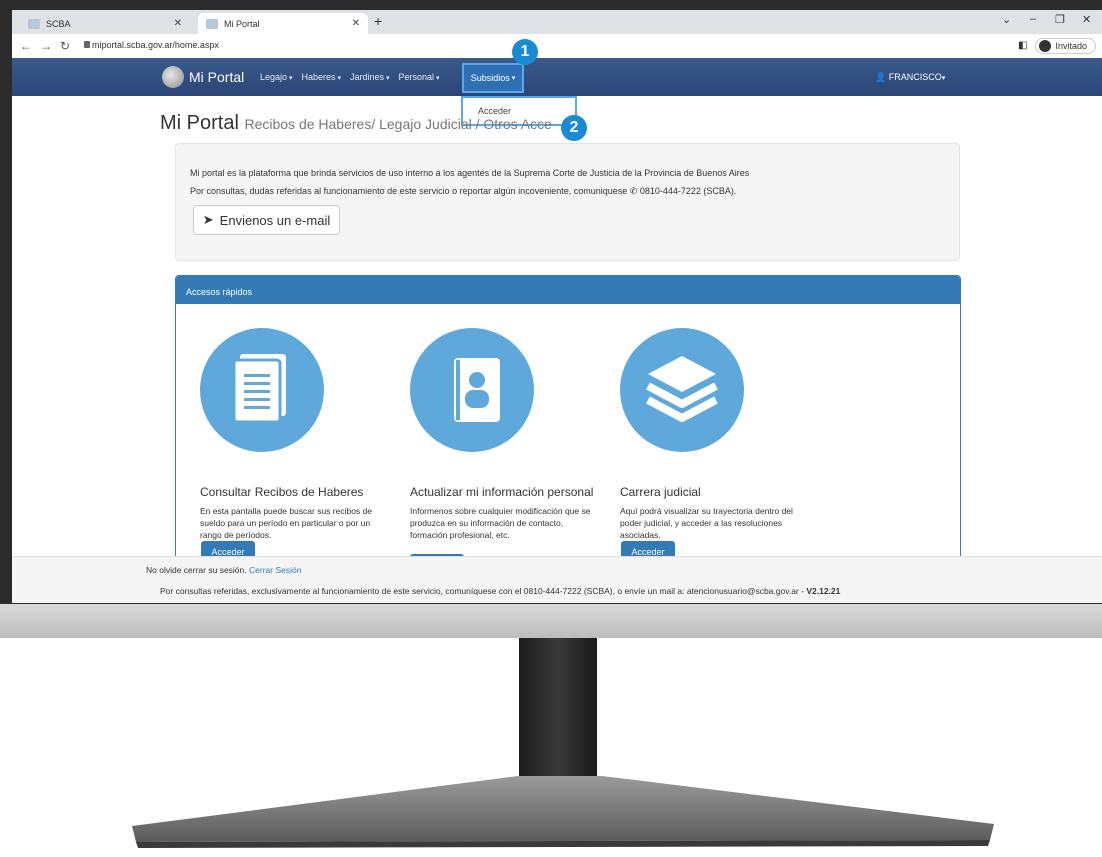  I want to click on reload-icon: ↻, so click(65, 46).